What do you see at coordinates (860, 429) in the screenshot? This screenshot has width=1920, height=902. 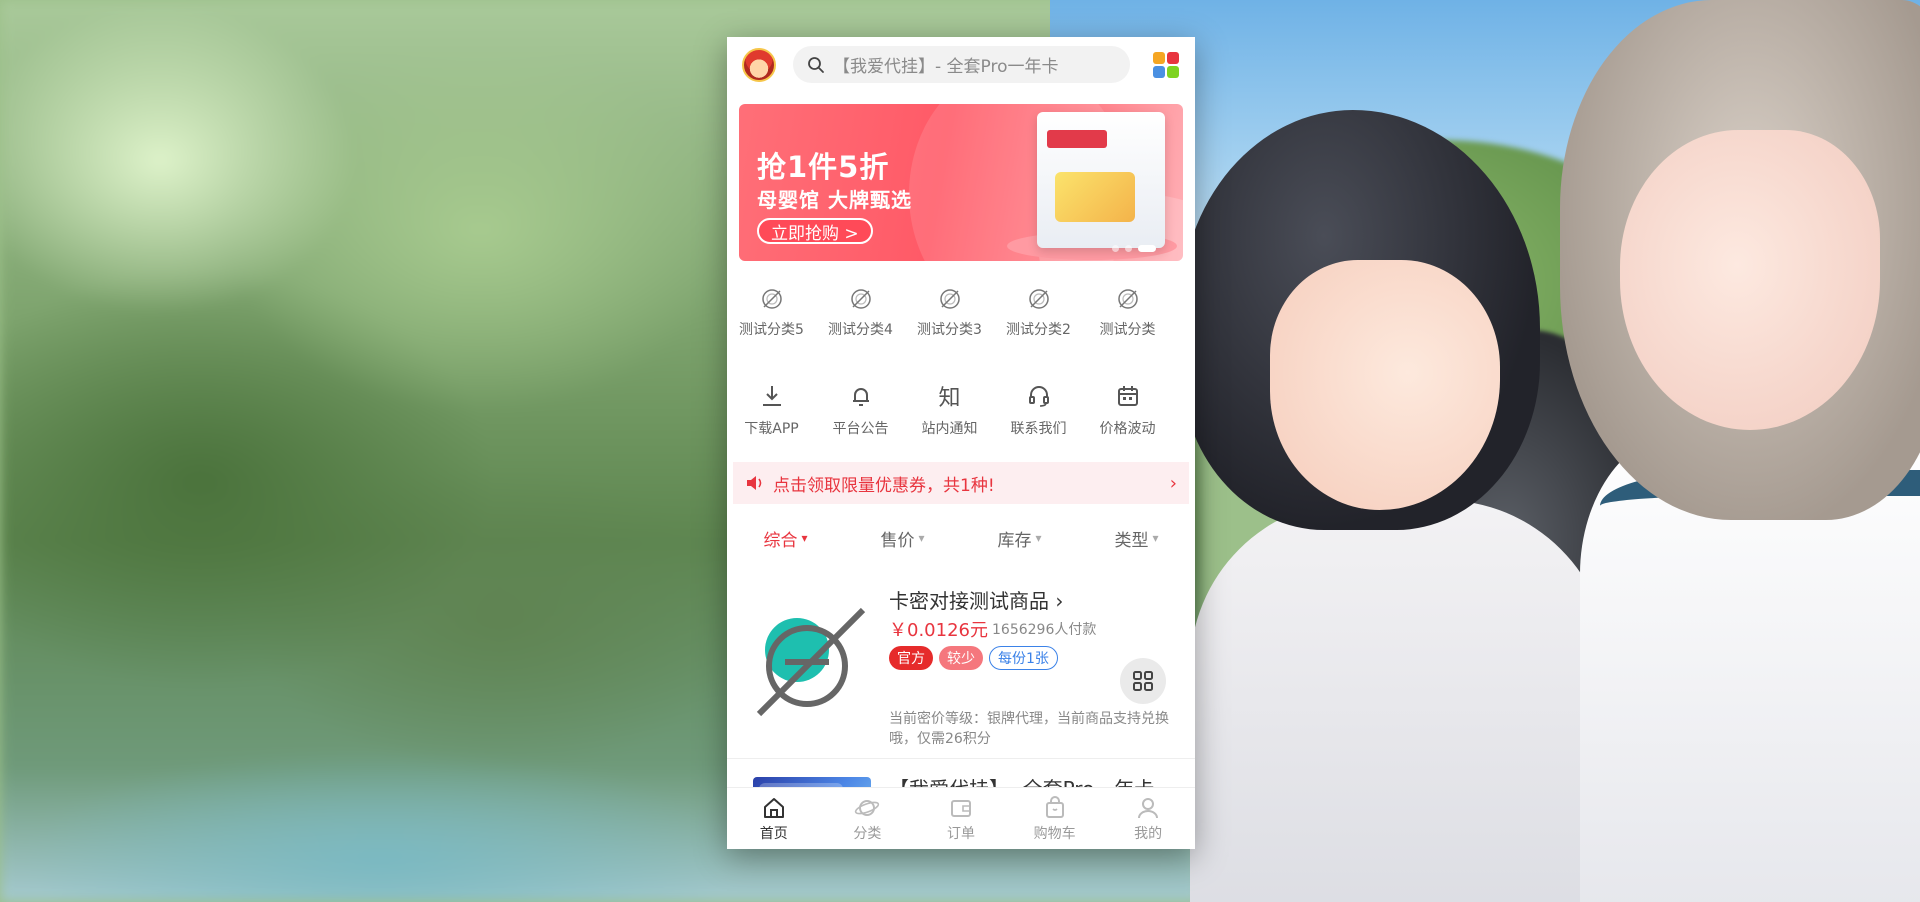 I see `tool-label: 平台公告` at bounding box center [860, 429].